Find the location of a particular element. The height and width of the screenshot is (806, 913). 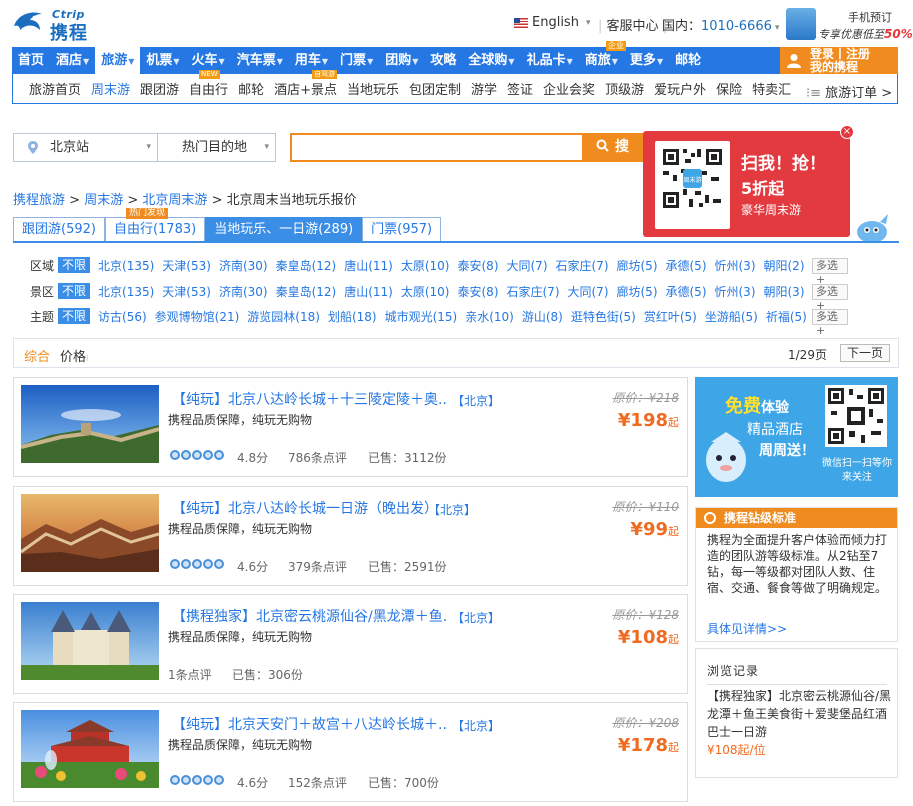

filter-option: 游山(8) is located at coordinates (542, 316).